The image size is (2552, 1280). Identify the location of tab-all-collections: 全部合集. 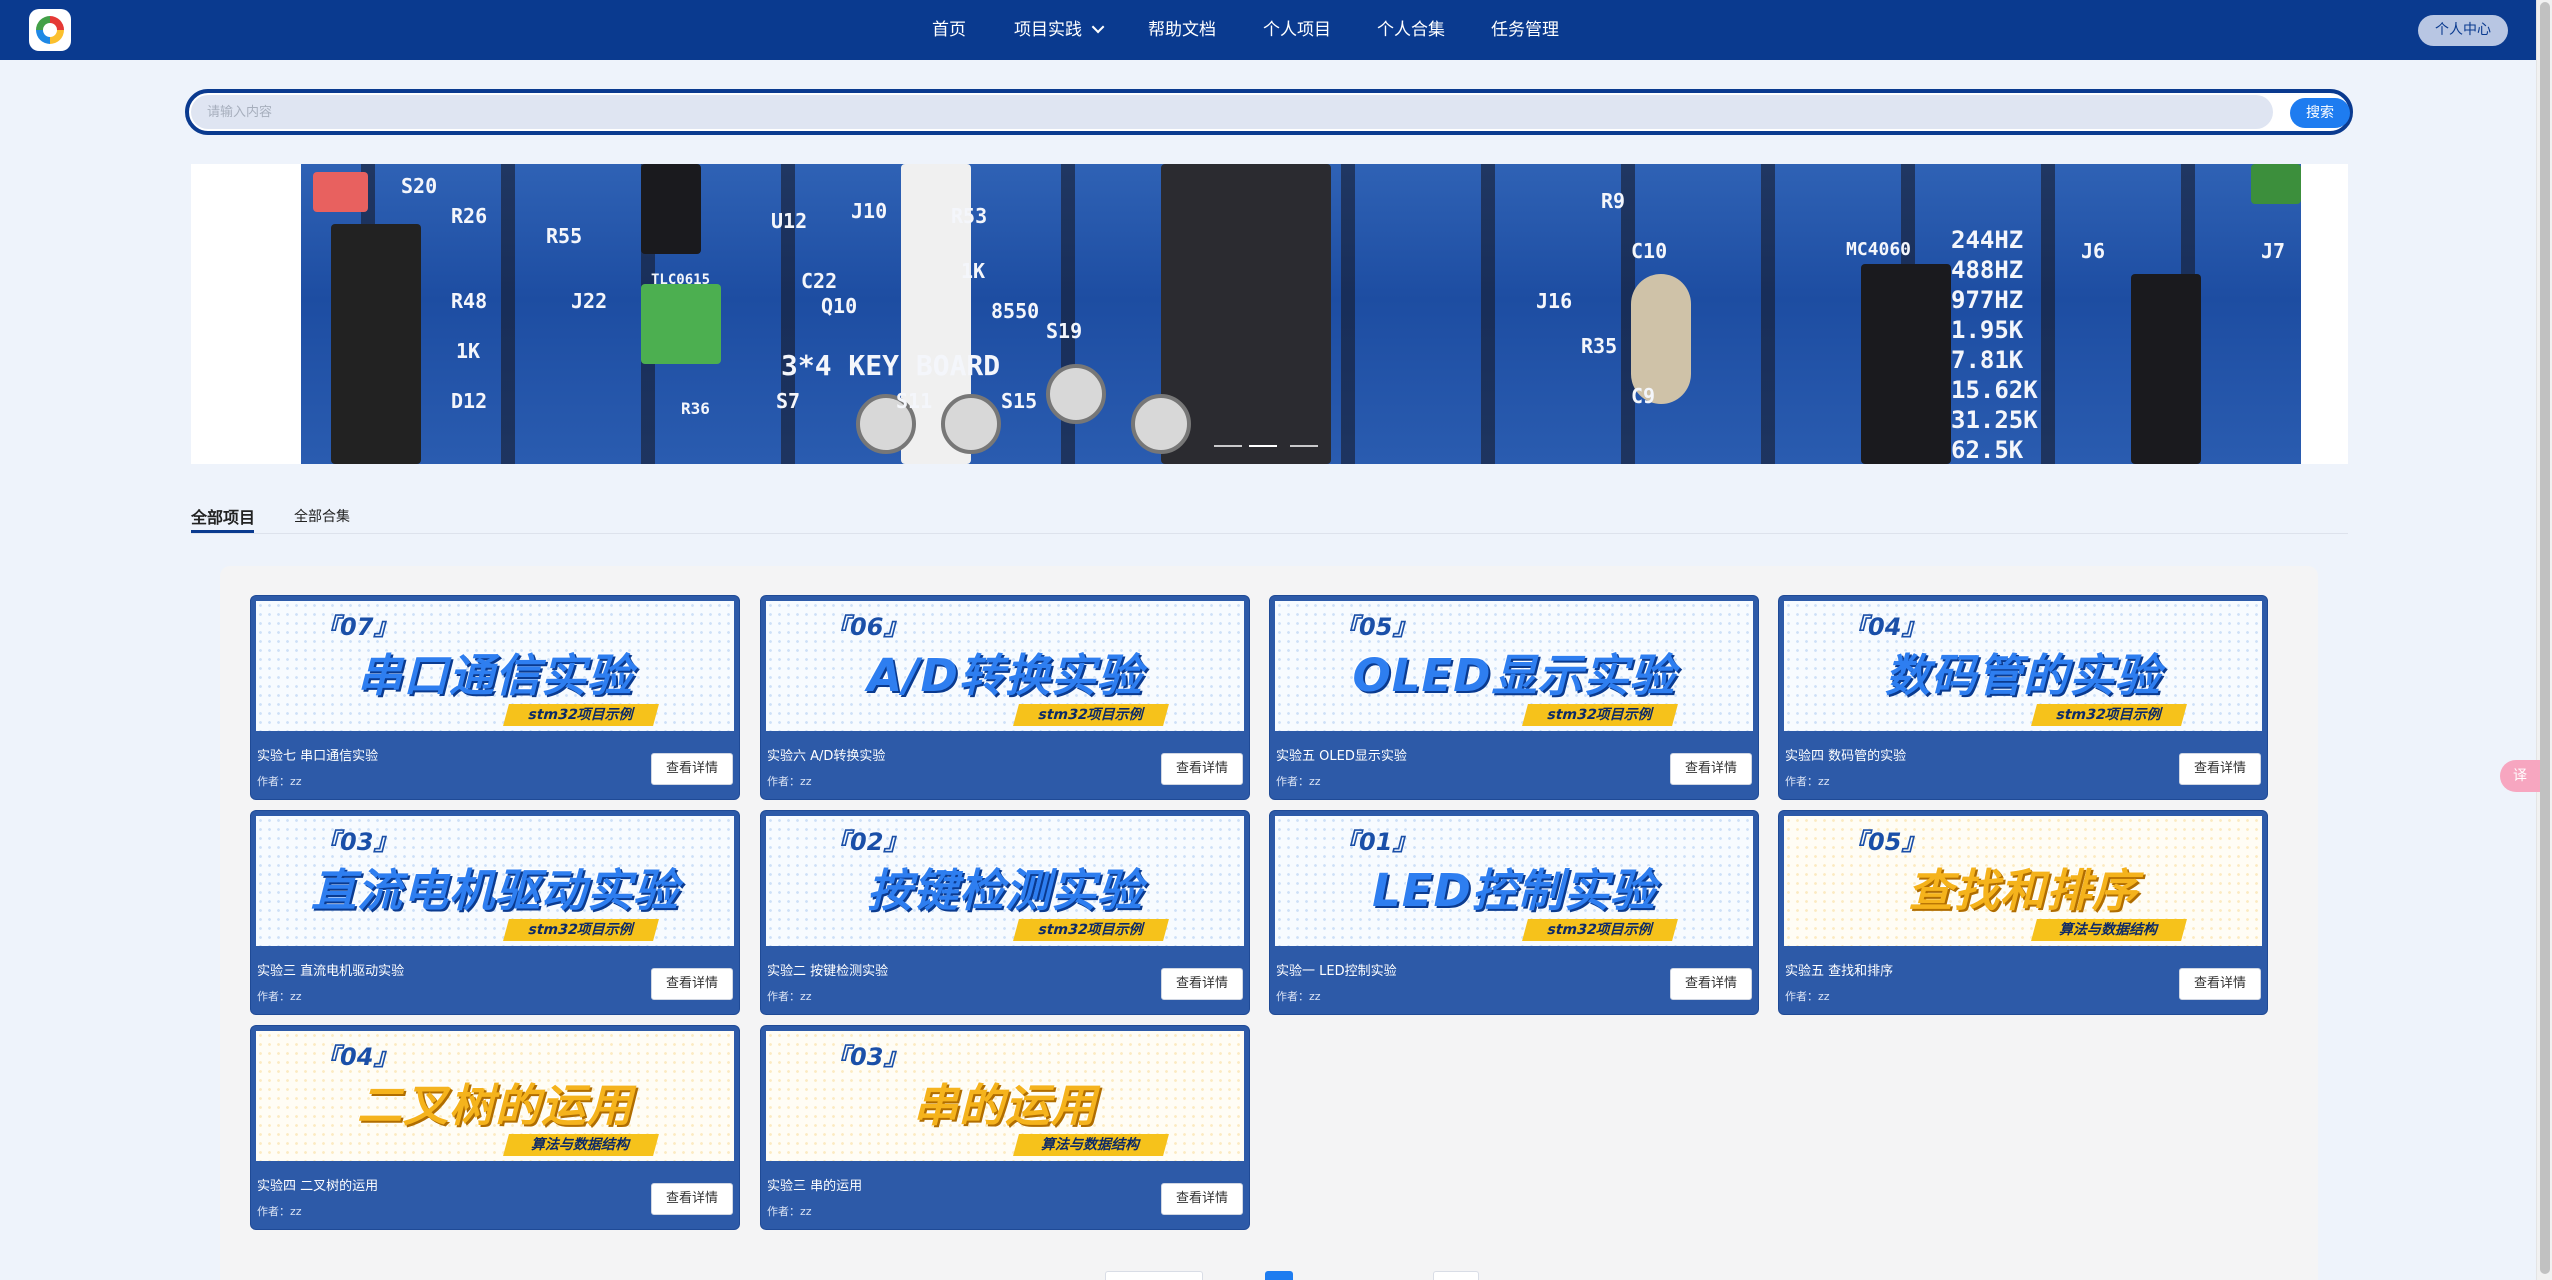
(322, 516).